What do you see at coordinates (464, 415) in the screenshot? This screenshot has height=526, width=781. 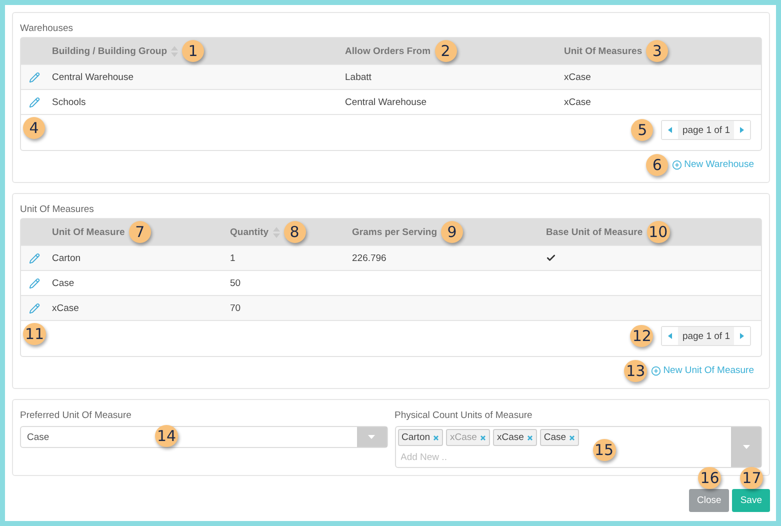 I see `field-label: Physical Count Units of Measure` at bounding box center [464, 415].